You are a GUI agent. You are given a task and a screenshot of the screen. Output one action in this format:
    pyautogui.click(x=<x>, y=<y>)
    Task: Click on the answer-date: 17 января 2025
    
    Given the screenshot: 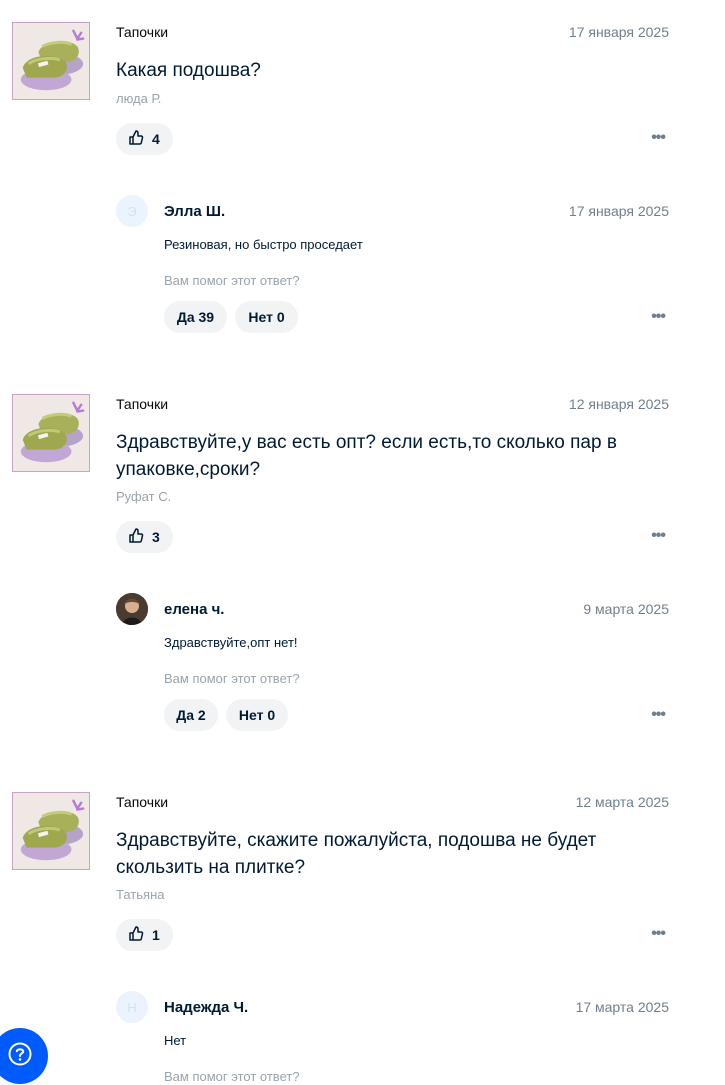 What is the action you would take?
    pyautogui.click(x=618, y=211)
    